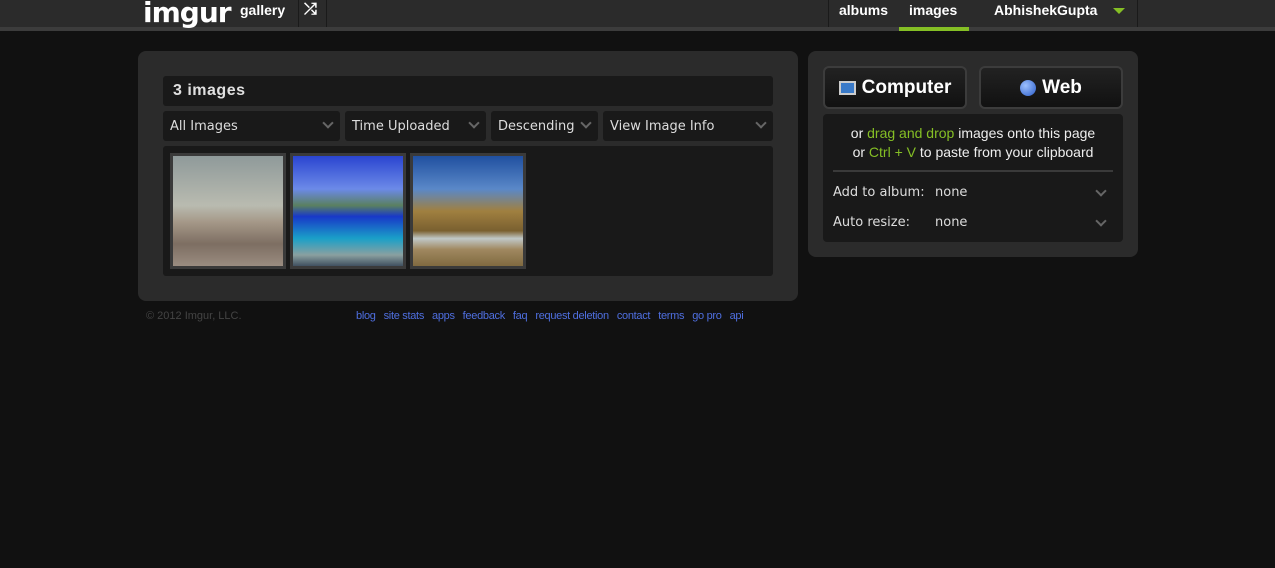  What do you see at coordinates (251, 126) in the screenshot?
I see `filter-dropdown: All Images` at bounding box center [251, 126].